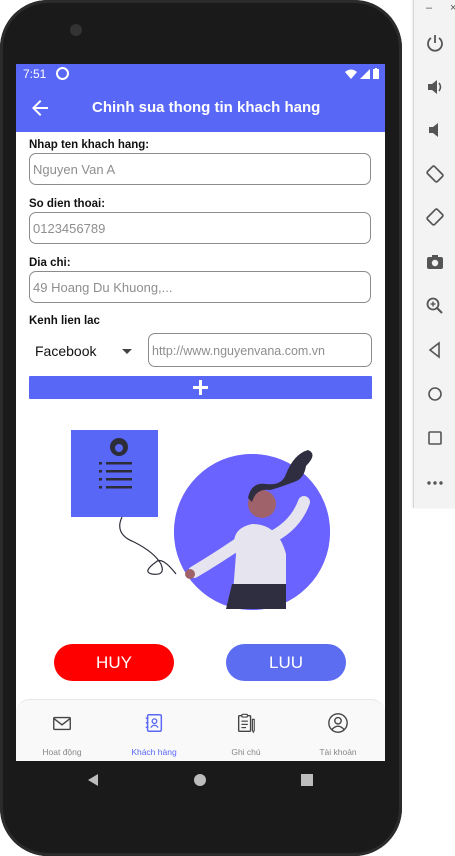 The width and height of the screenshot is (455, 856). What do you see at coordinates (35, 74) in the screenshot?
I see `status-time: 7:51` at bounding box center [35, 74].